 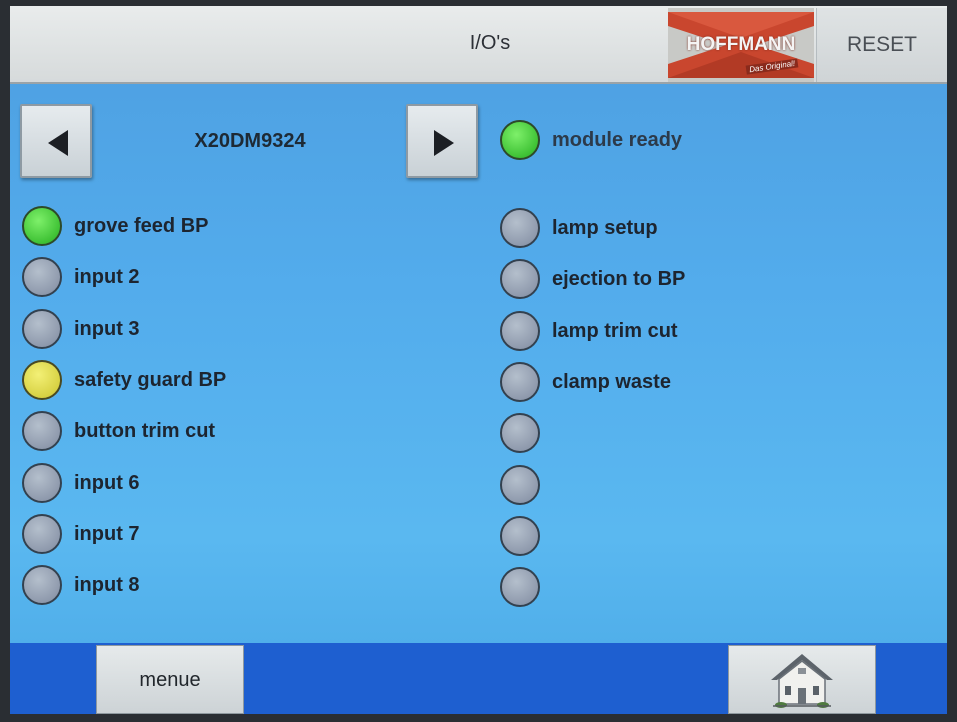 What do you see at coordinates (605, 228) in the screenshot?
I see `io-label: lamp setup` at bounding box center [605, 228].